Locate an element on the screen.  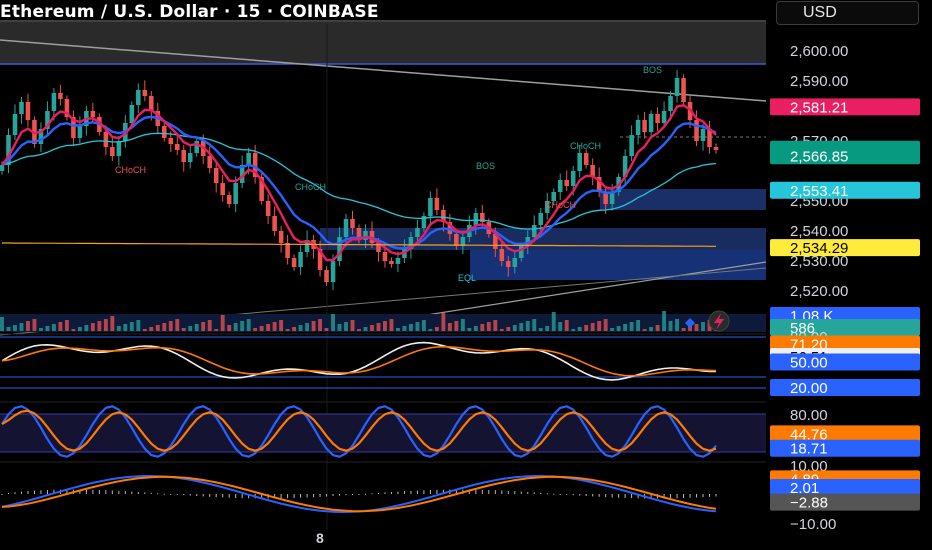
annotation-label: CHoCH is located at coordinates (310, 187).